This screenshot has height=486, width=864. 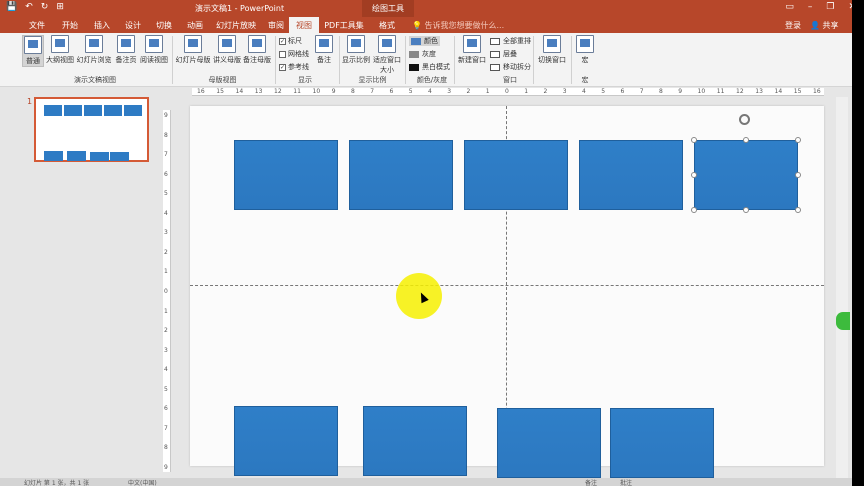 What do you see at coordinates (372, 80) in the screenshot?
I see `group-label-zoom: 显示比例` at bounding box center [372, 80].